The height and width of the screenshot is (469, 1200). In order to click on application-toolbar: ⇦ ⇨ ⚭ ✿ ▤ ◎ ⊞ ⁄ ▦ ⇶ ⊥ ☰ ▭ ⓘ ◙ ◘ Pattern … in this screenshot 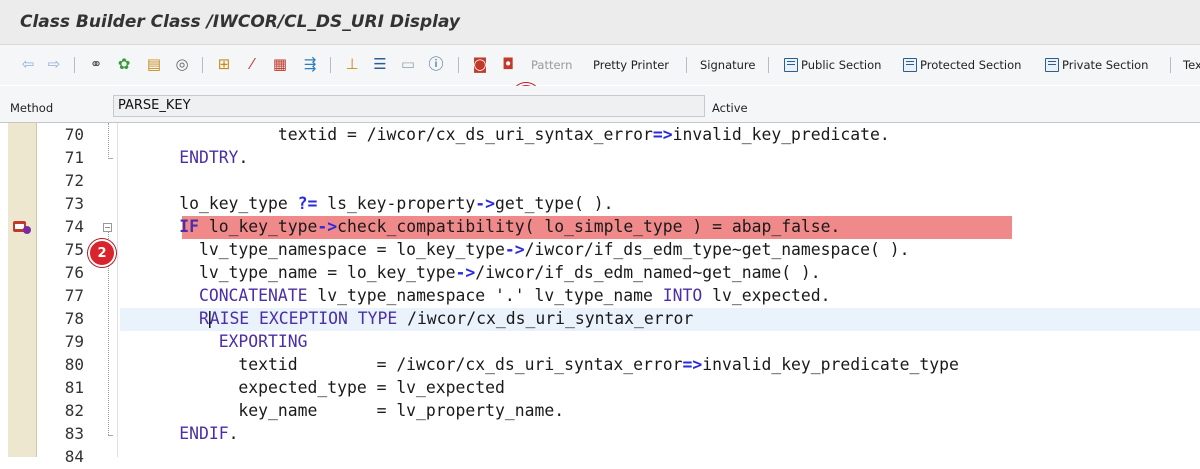, I will do `click(600, 78)`.